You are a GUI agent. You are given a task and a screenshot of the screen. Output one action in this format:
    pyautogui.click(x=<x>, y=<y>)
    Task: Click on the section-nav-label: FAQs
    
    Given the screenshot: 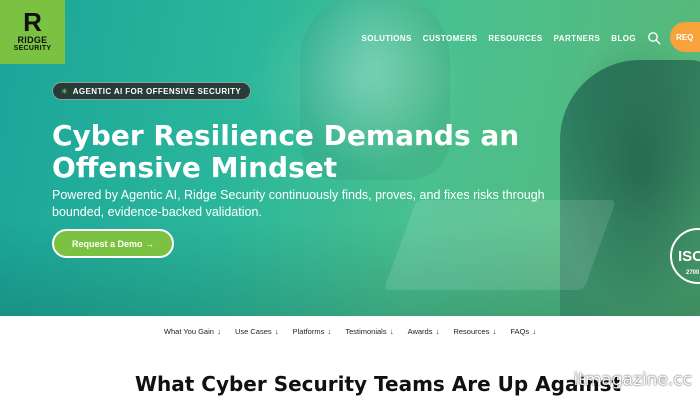 What is the action you would take?
    pyautogui.click(x=520, y=331)
    